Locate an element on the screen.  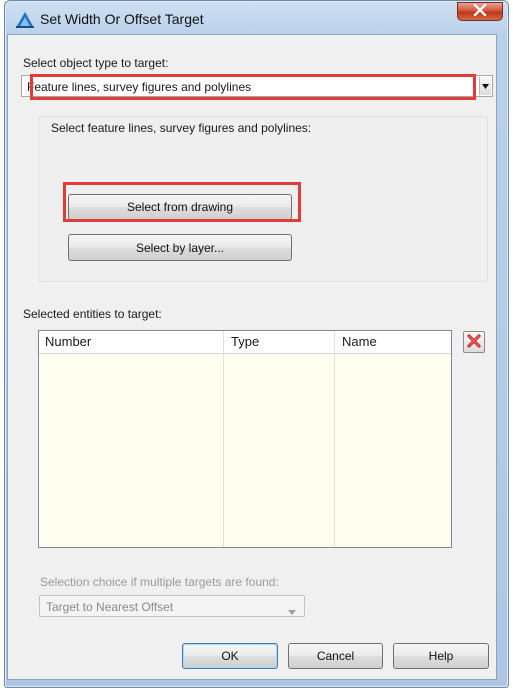
title-bar: Set Width Or Offset Target is located at coordinates (256, 18).